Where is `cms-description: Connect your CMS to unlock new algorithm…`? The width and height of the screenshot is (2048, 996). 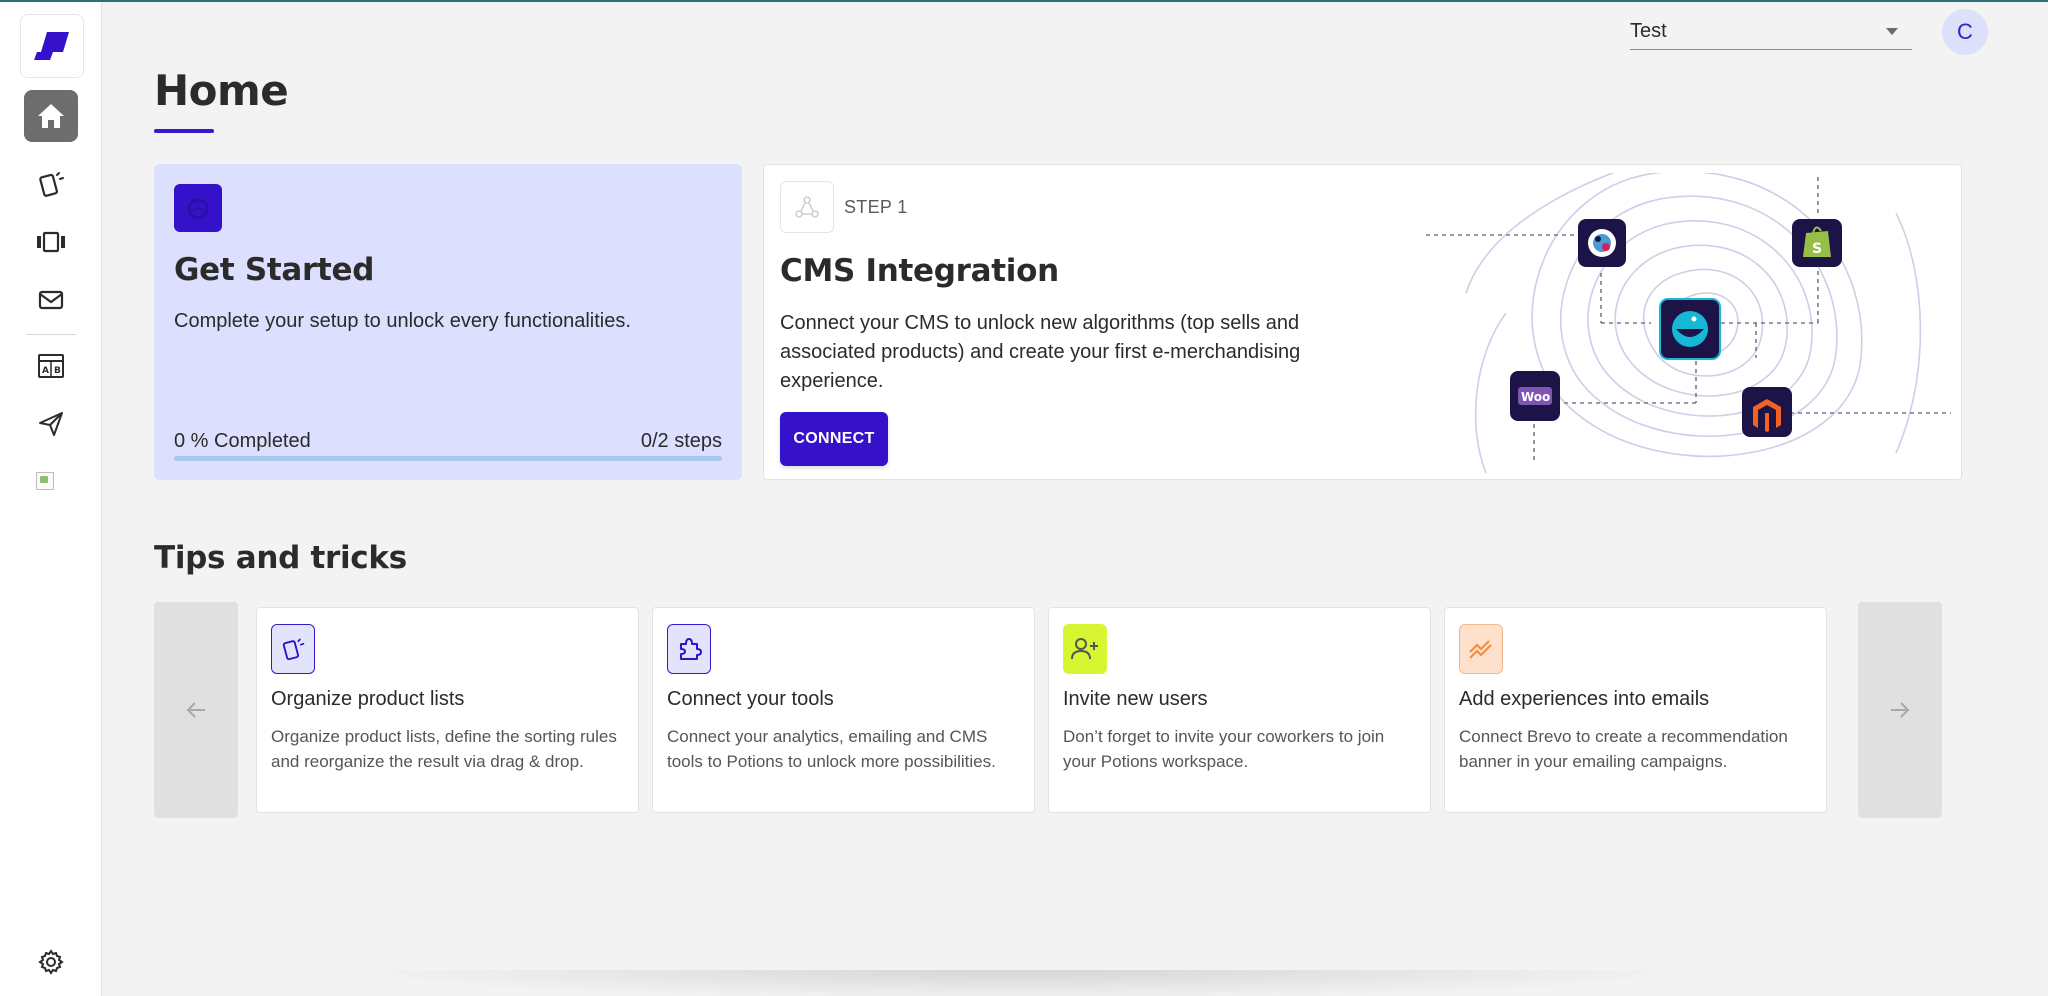 cms-description: Connect your CMS to unlock new algorithm… is located at coordinates (1040, 352).